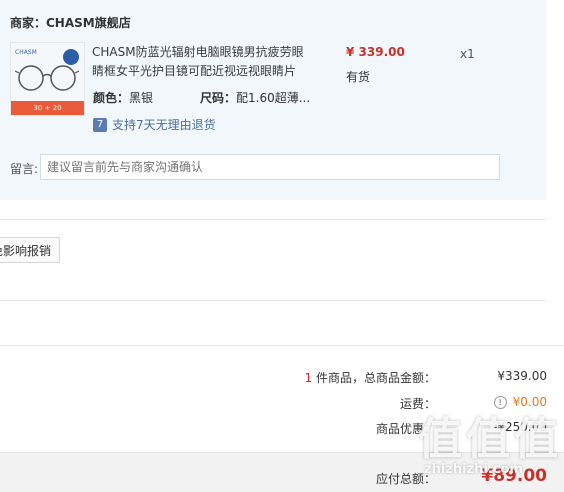 The width and height of the screenshot is (564, 492). Describe the element at coordinates (467, 54) in the screenshot. I see `quantity: x1` at that location.